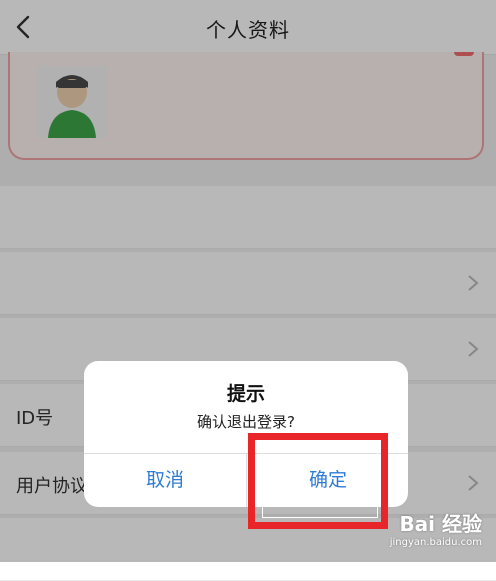  Describe the element at coordinates (246, 422) in the screenshot. I see `dialog-message: 确认退出登录?` at that location.